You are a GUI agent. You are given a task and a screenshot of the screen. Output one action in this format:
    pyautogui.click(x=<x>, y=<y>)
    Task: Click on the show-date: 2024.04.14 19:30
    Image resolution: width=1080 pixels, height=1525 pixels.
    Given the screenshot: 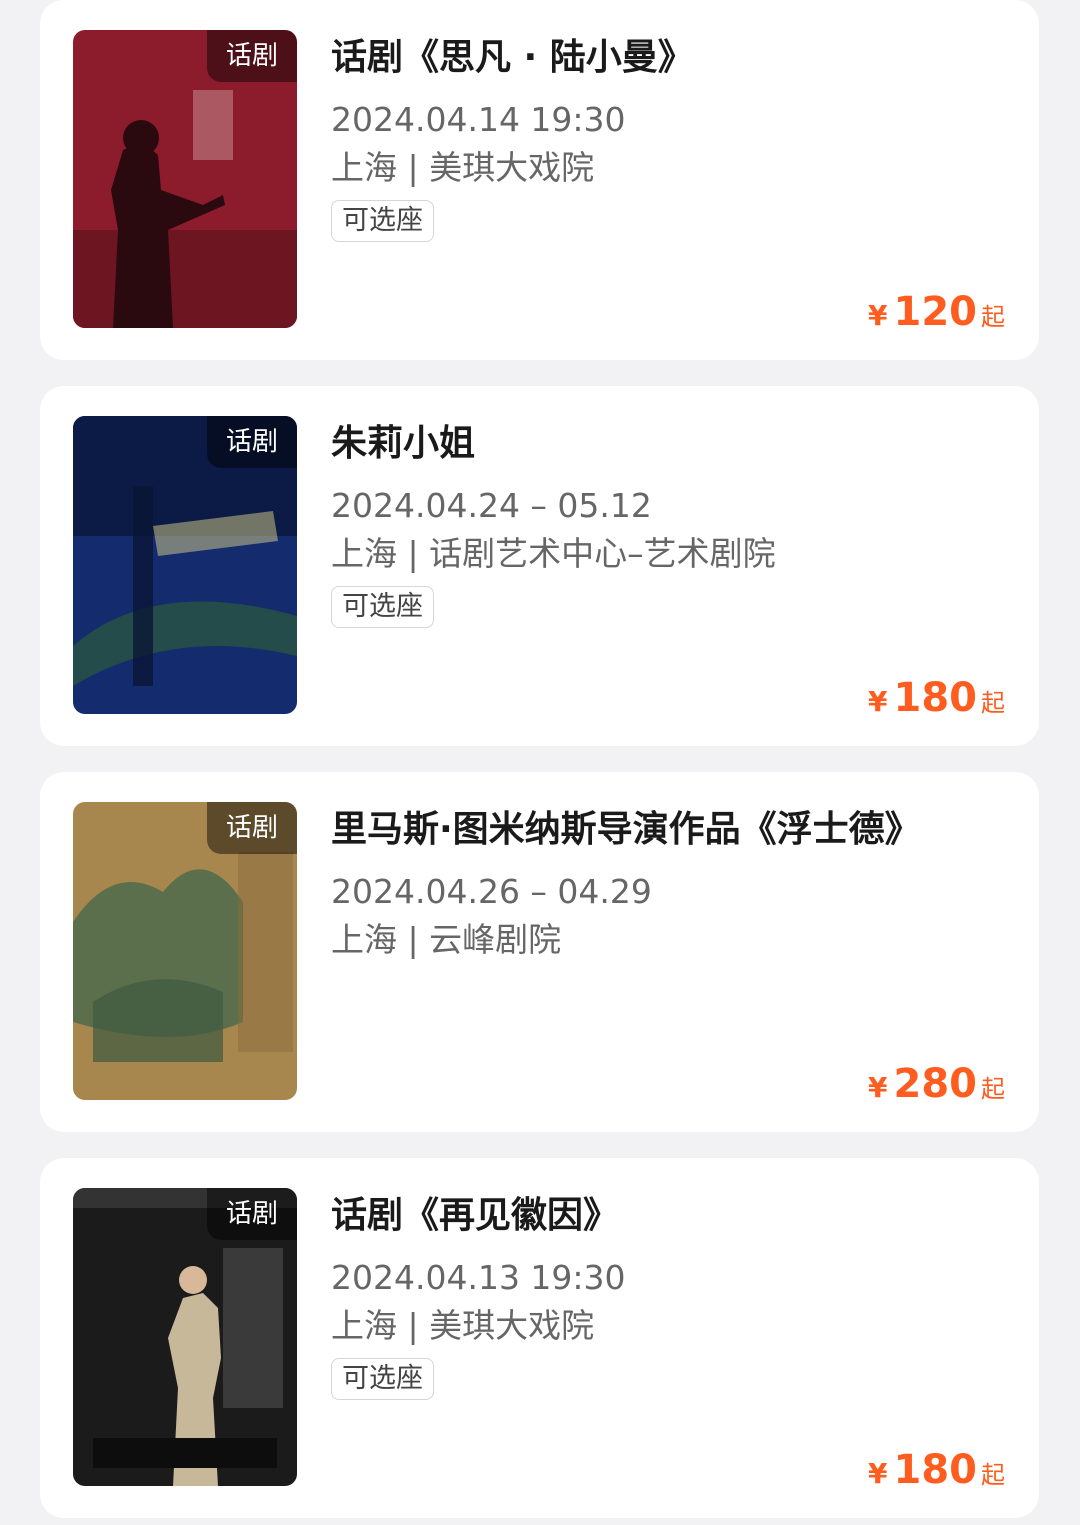 What is the action you would take?
    pyautogui.click(x=478, y=119)
    